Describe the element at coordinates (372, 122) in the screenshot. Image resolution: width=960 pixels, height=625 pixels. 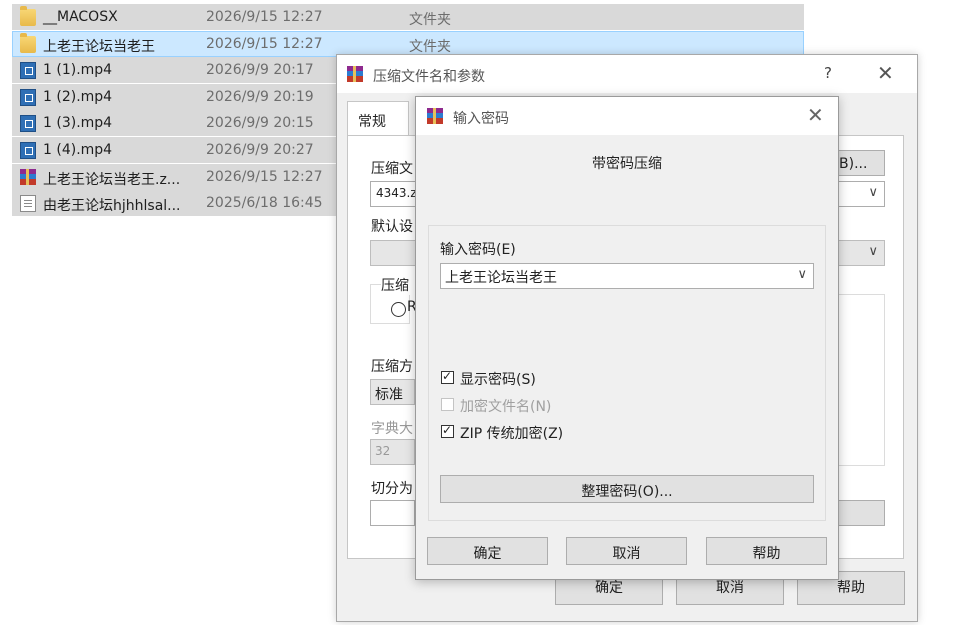
I see `tab-general-label: 常规` at that location.